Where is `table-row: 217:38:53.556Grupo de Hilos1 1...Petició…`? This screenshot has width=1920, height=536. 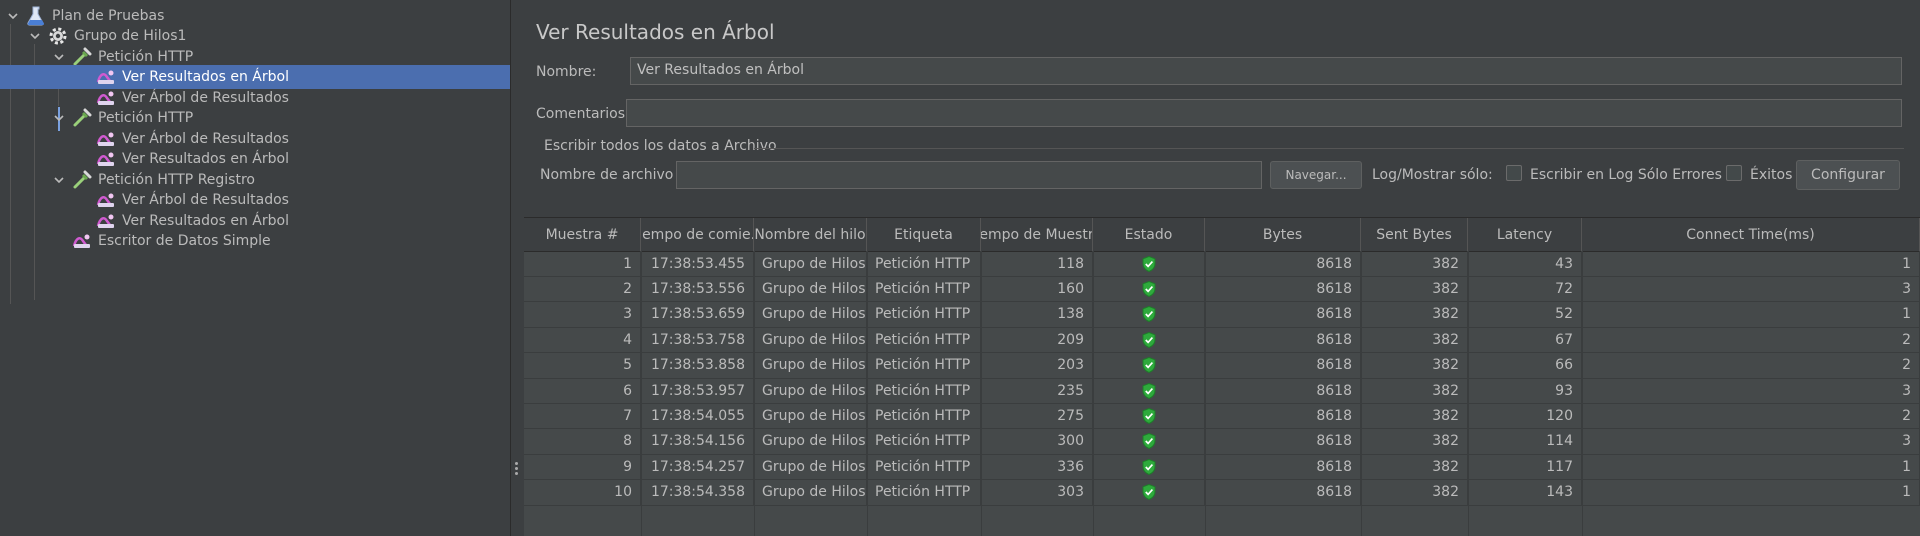
table-row: 217:38:53.556Grupo de Hilos1 1...Petició… is located at coordinates (1222, 289).